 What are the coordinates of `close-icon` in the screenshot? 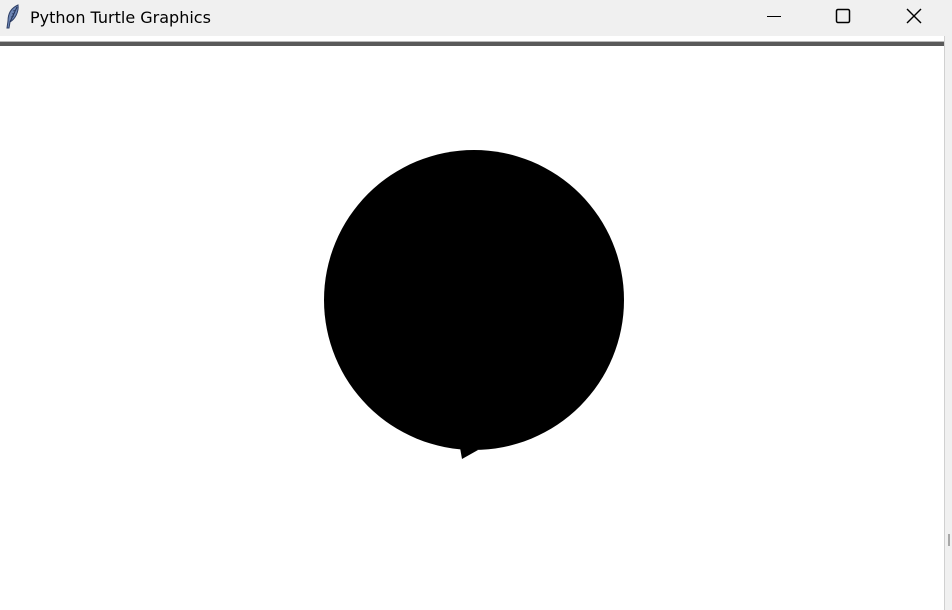 It's located at (914, 18).